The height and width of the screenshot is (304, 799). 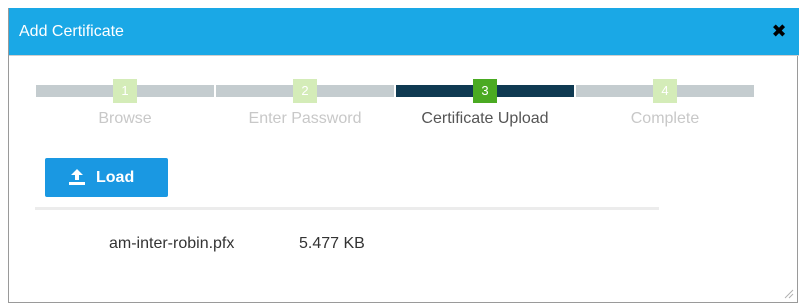 What do you see at coordinates (306, 107) in the screenshot?
I see `wizard-step-enter-password: 2 Enter Password` at bounding box center [306, 107].